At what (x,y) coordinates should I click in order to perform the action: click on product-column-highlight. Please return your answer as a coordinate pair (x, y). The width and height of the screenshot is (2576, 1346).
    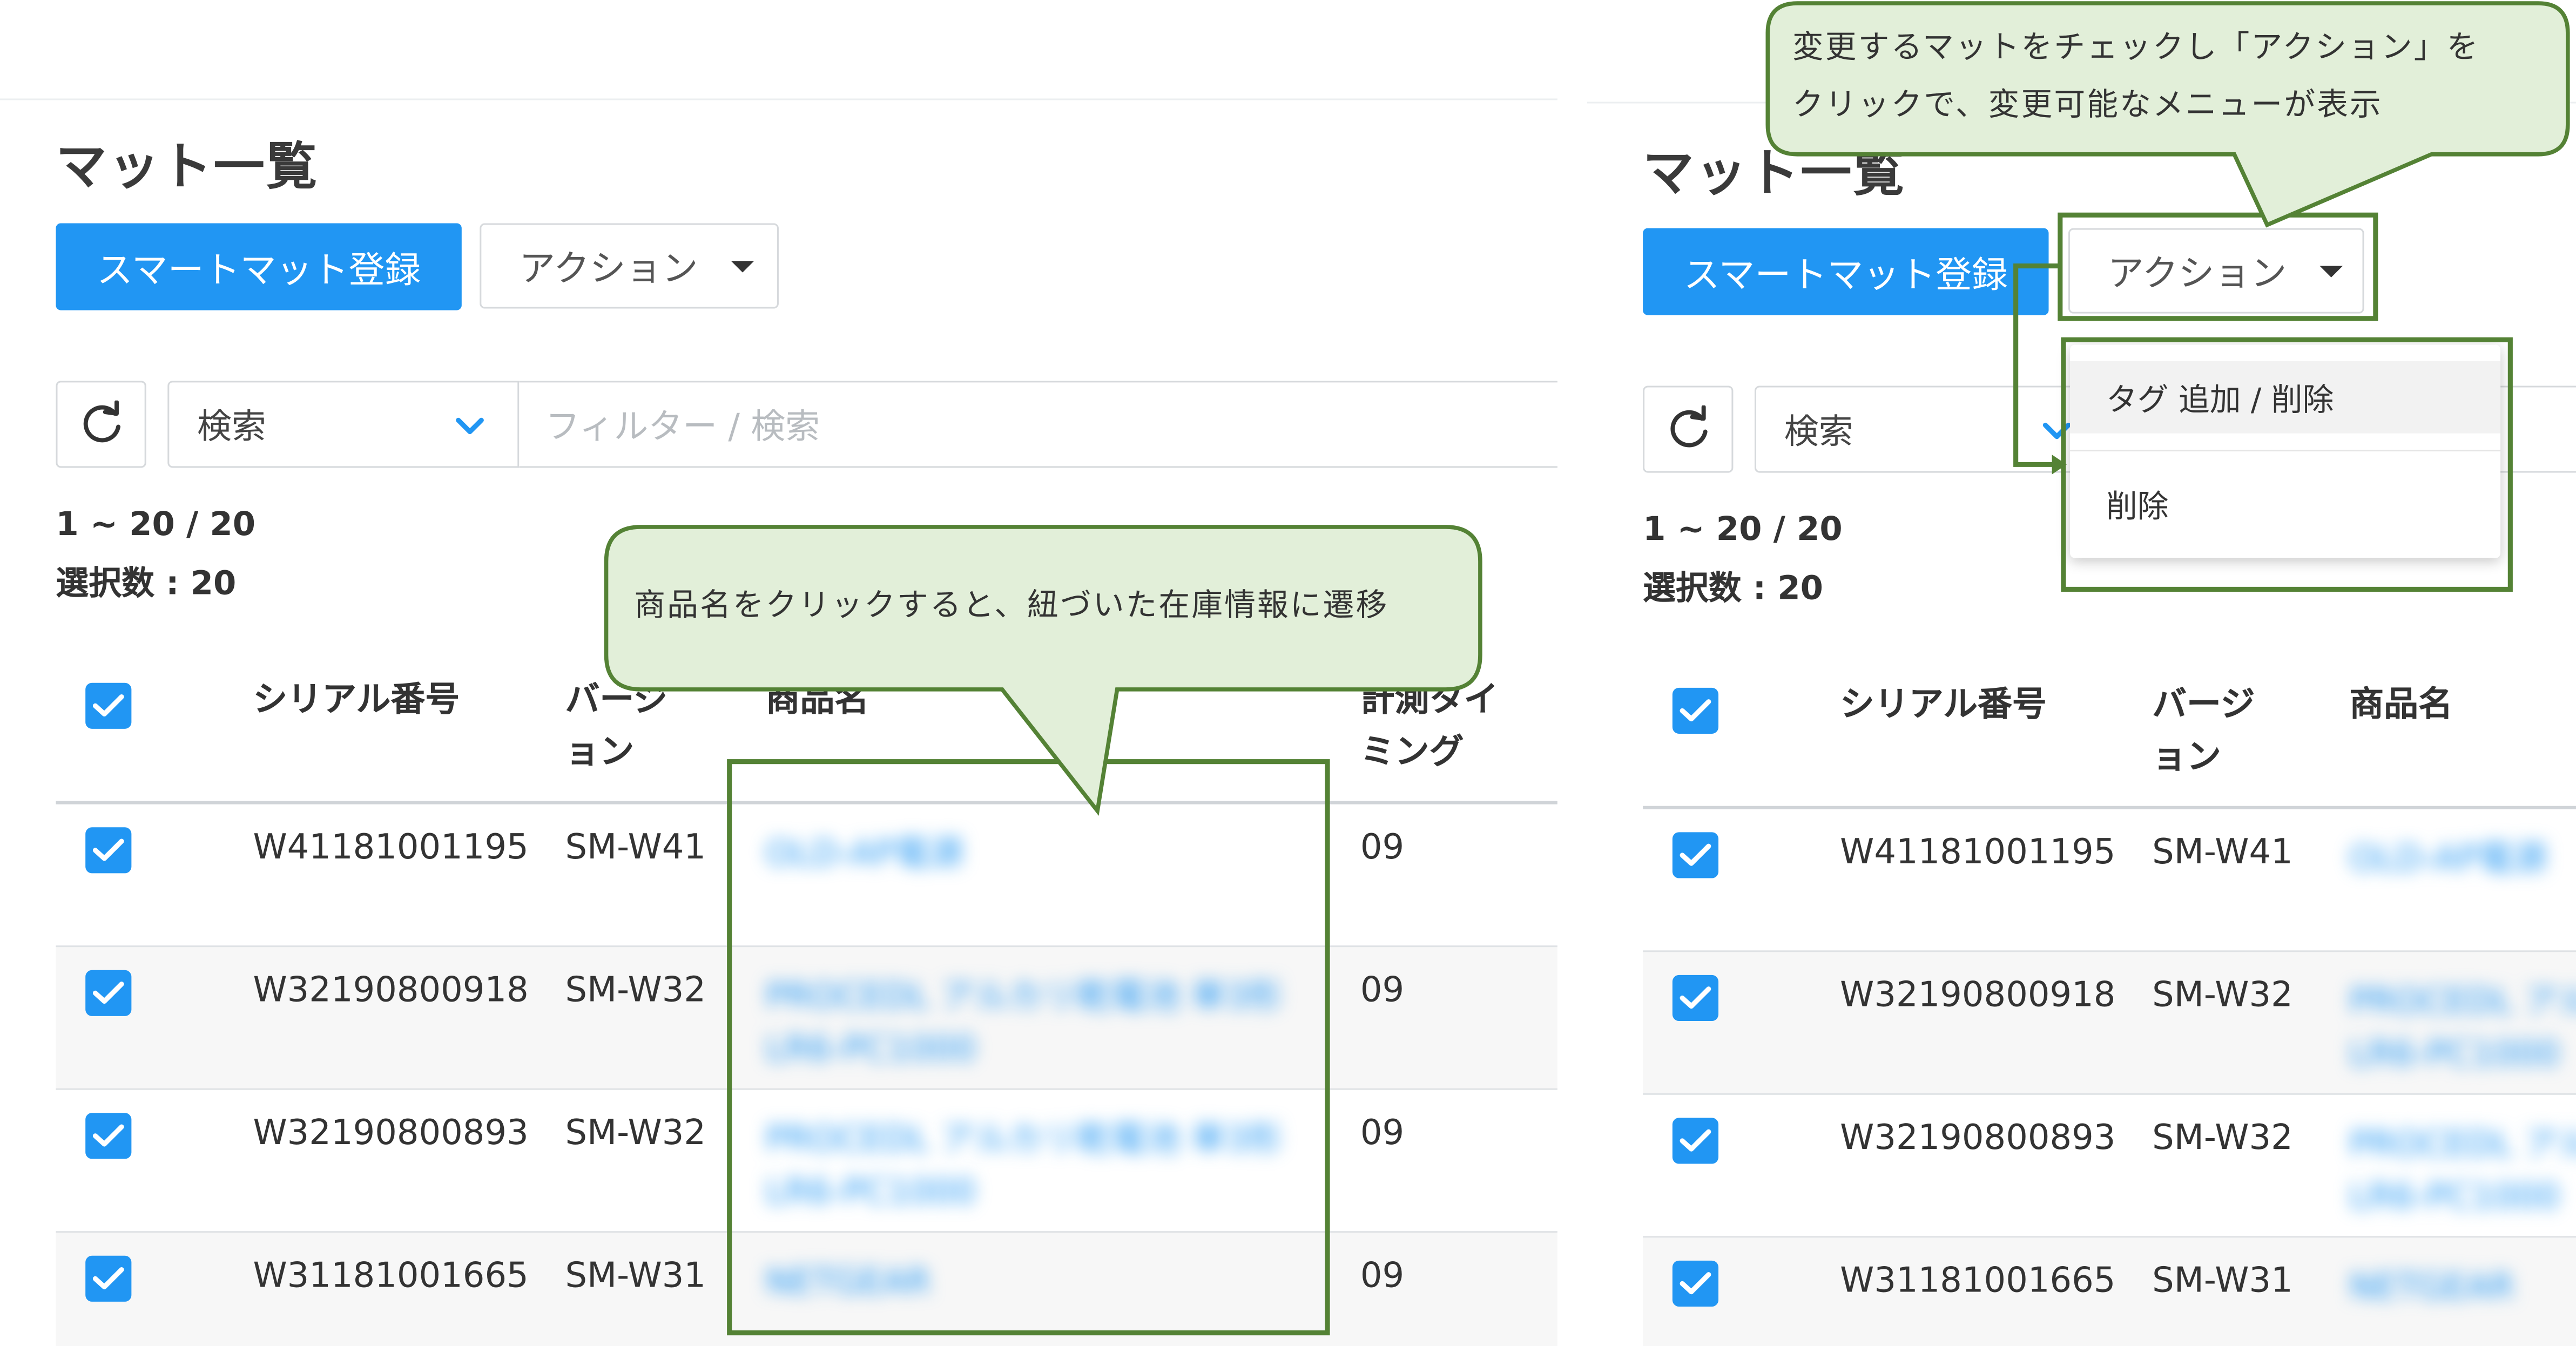
    Looking at the image, I should click on (1028, 1047).